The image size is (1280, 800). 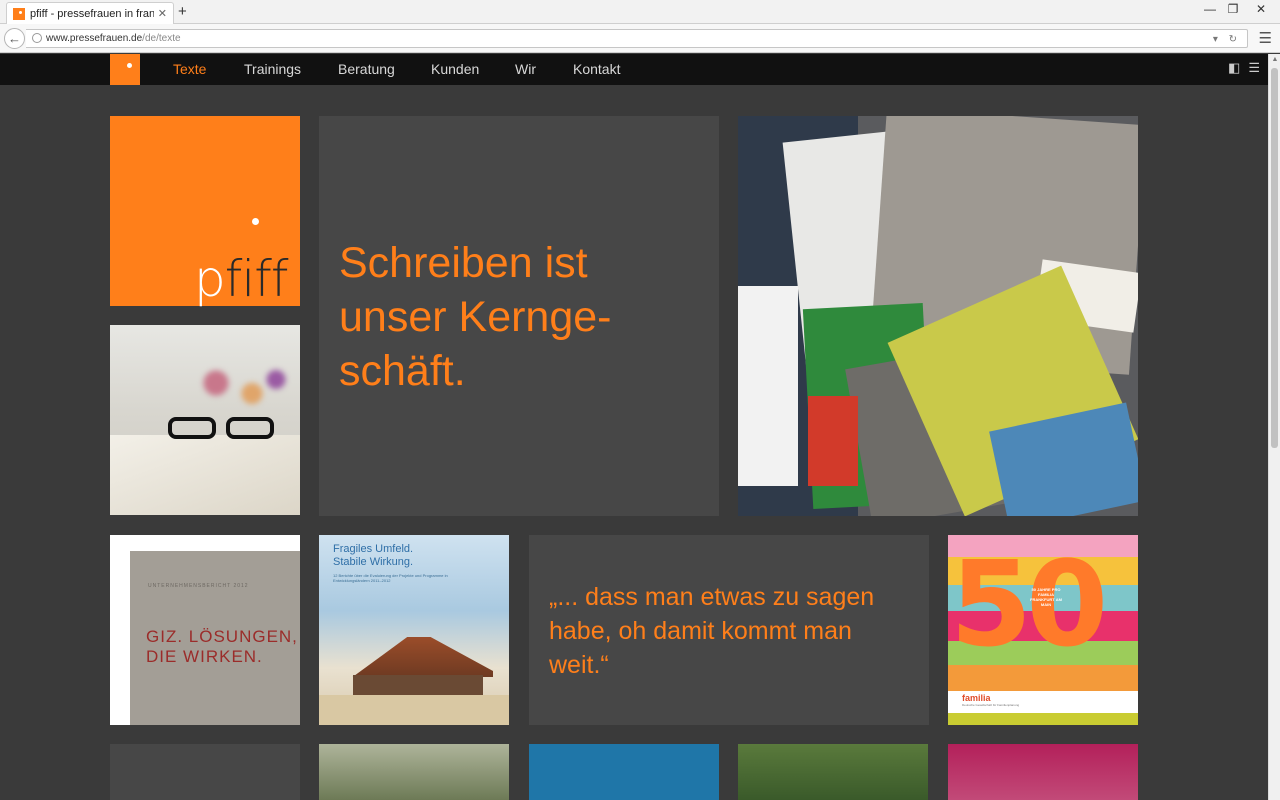 What do you see at coordinates (833, 772) in the screenshot?
I see `tile-row3-people` at bounding box center [833, 772].